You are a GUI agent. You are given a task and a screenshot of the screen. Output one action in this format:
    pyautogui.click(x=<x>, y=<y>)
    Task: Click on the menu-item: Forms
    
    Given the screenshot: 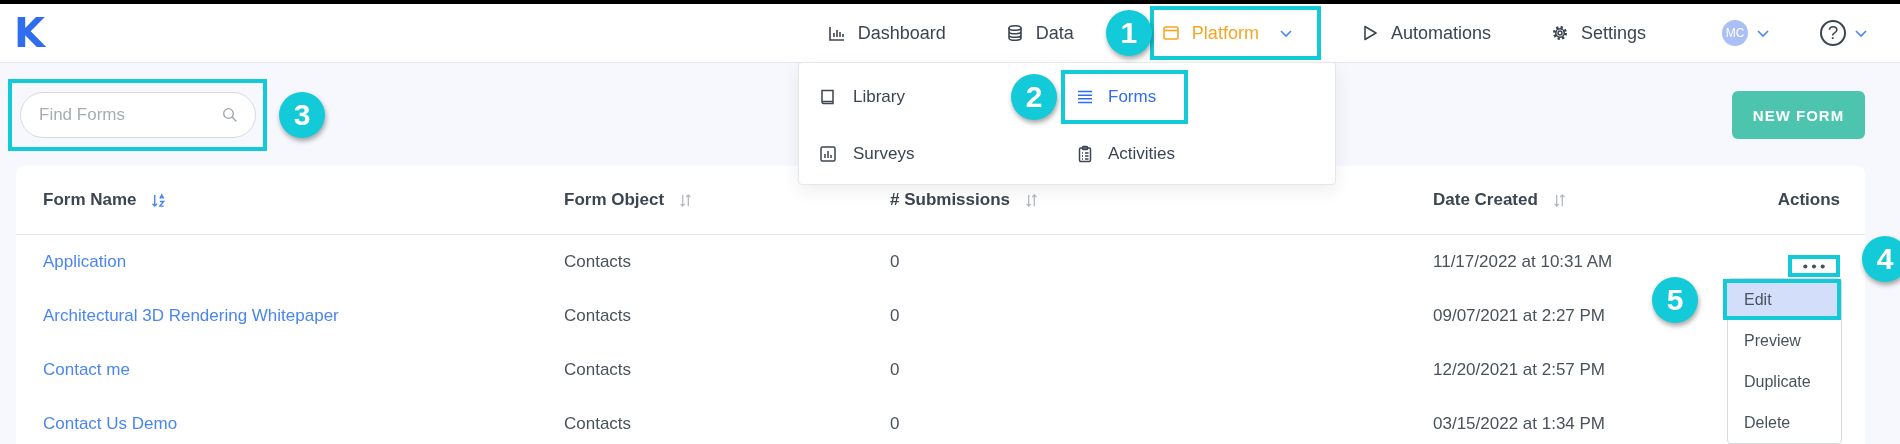 What is the action you would take?
    pyautogui.click(x=1125, y=96)
    